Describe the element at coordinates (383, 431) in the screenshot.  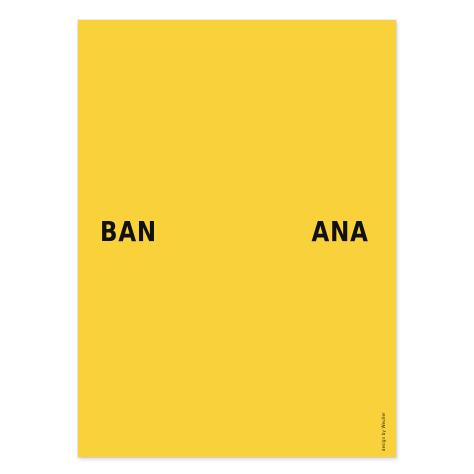
I see `poster-credit: design by Weuller` at that location.